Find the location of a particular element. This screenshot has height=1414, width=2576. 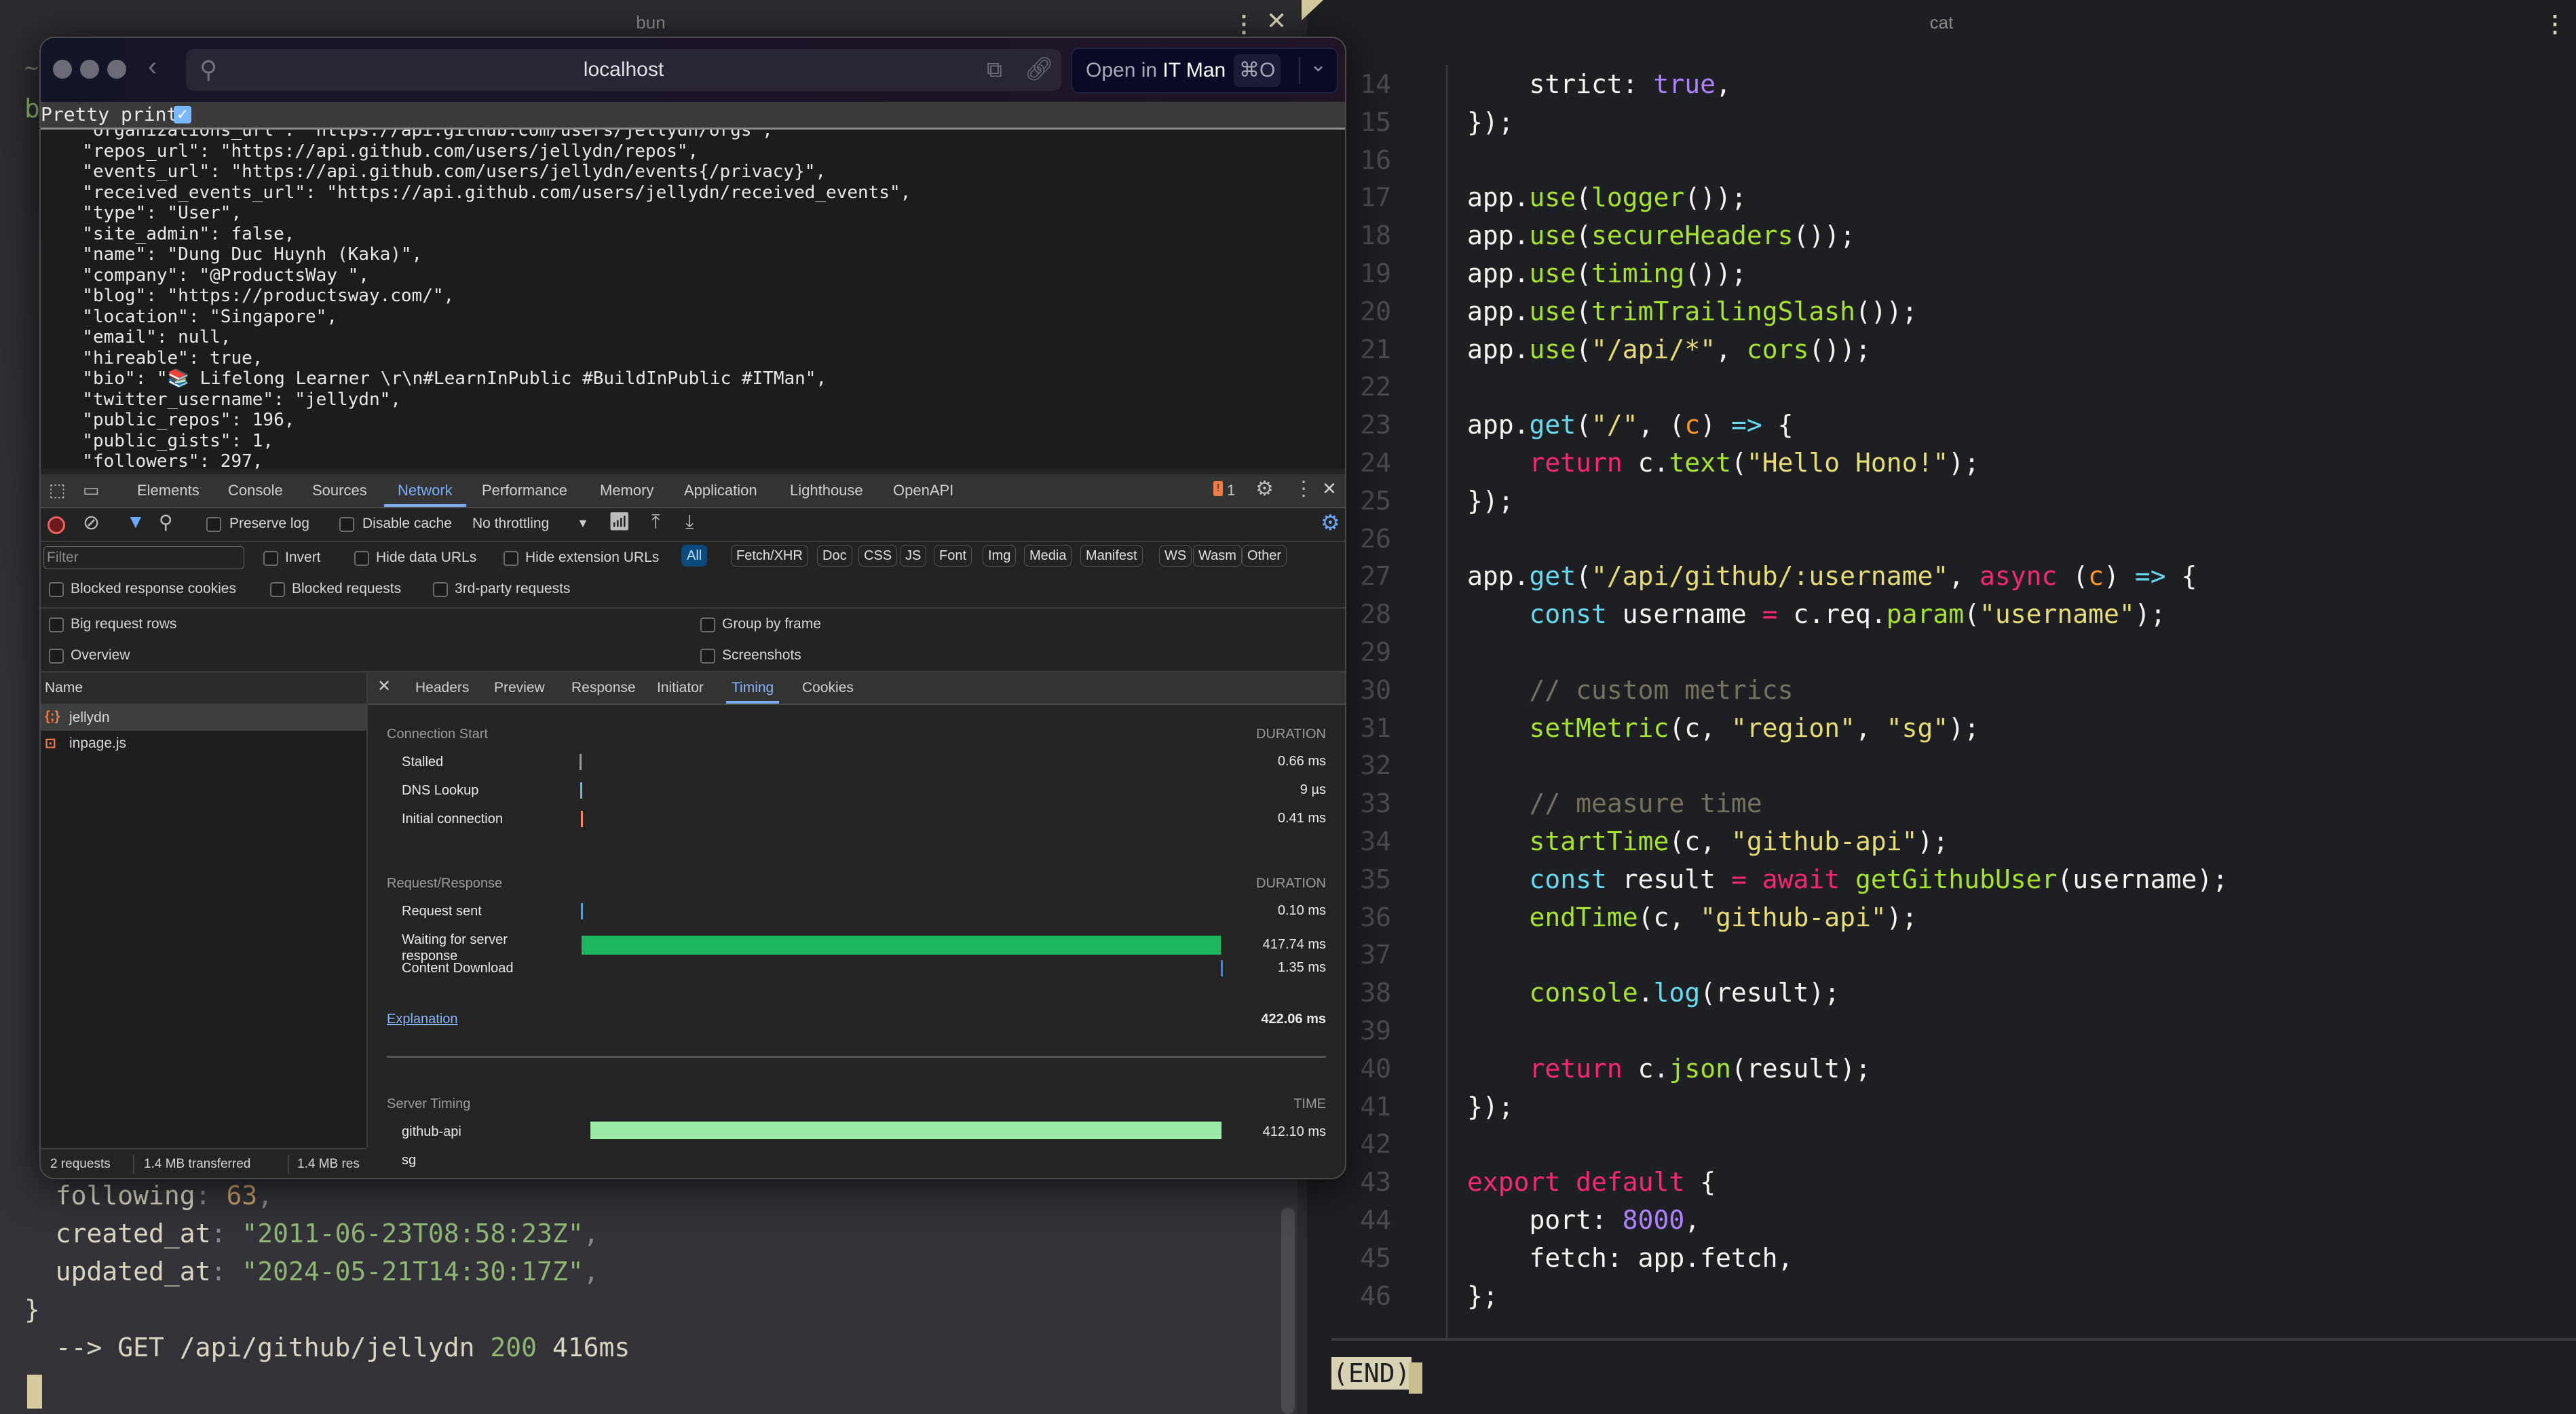

group-by-frame-checkbox is located at coordinates (708, 624).